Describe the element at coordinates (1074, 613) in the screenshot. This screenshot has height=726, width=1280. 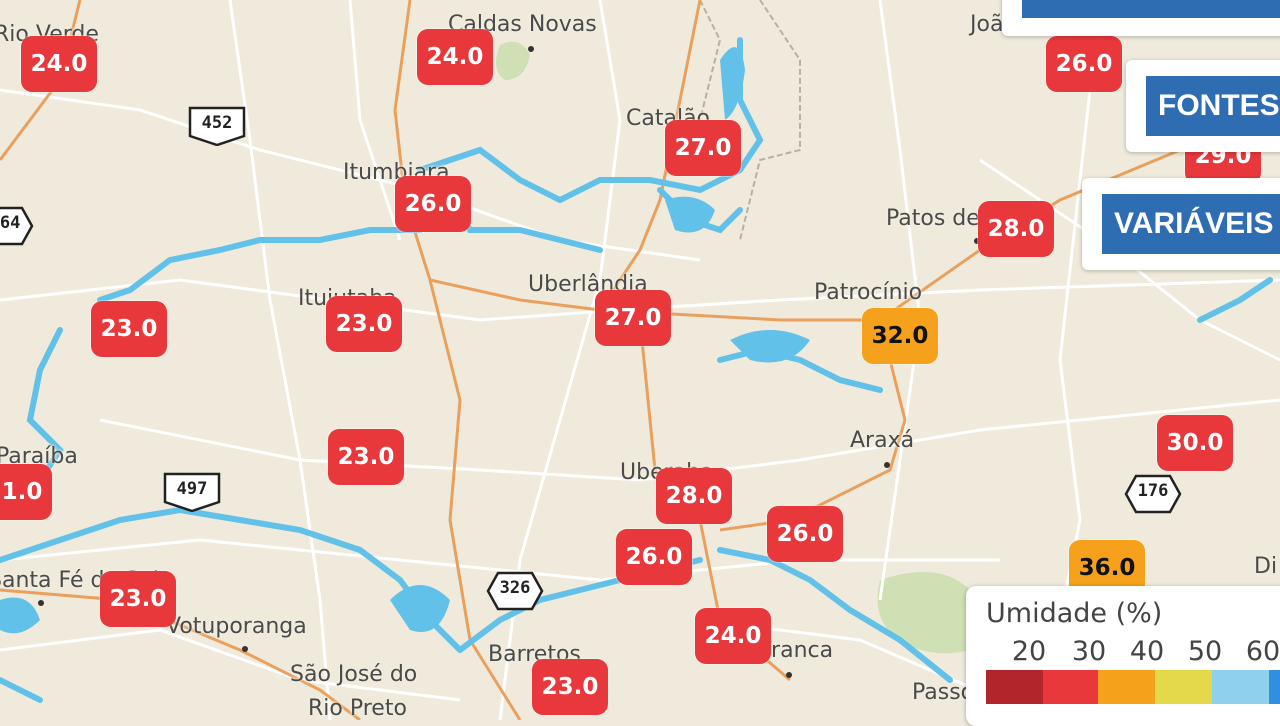
I see `legend-title: Umidade (%)` at that location.